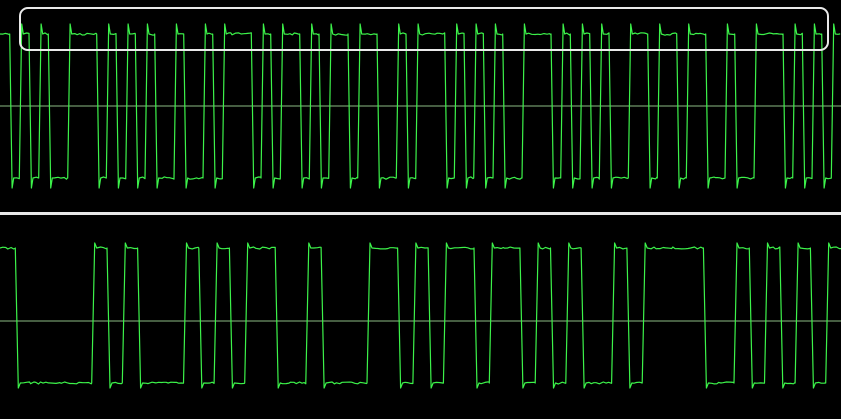  Describe the element at coordinates (424, 29) in the screenshot. I see `highlight-box` at that location.